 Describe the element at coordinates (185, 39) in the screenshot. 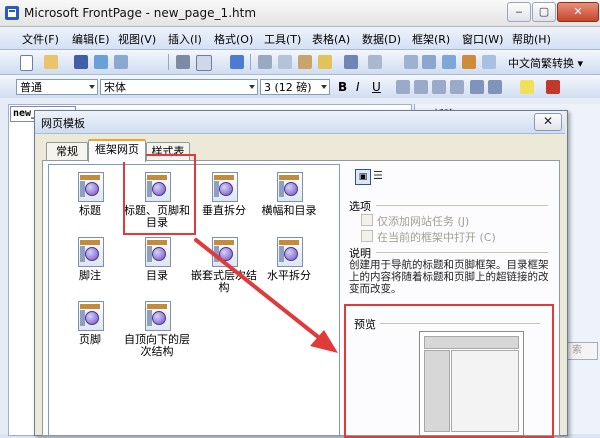

I see `menu-insert: 插入(I)` at that location.